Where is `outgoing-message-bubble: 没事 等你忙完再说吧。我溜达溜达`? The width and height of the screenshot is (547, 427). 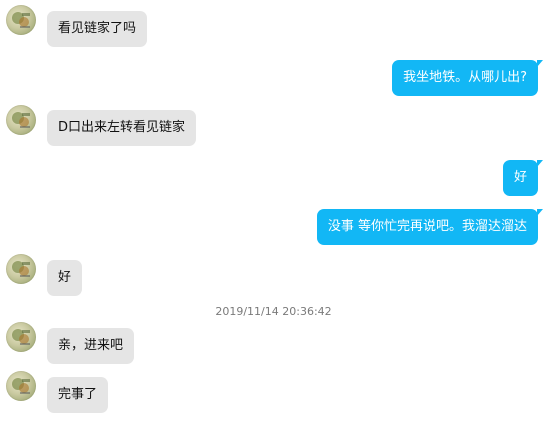 outgoing-message-bubble: 没事 等你忙完再说吧。我溜达溜达 is located at coordinates (430, 227).